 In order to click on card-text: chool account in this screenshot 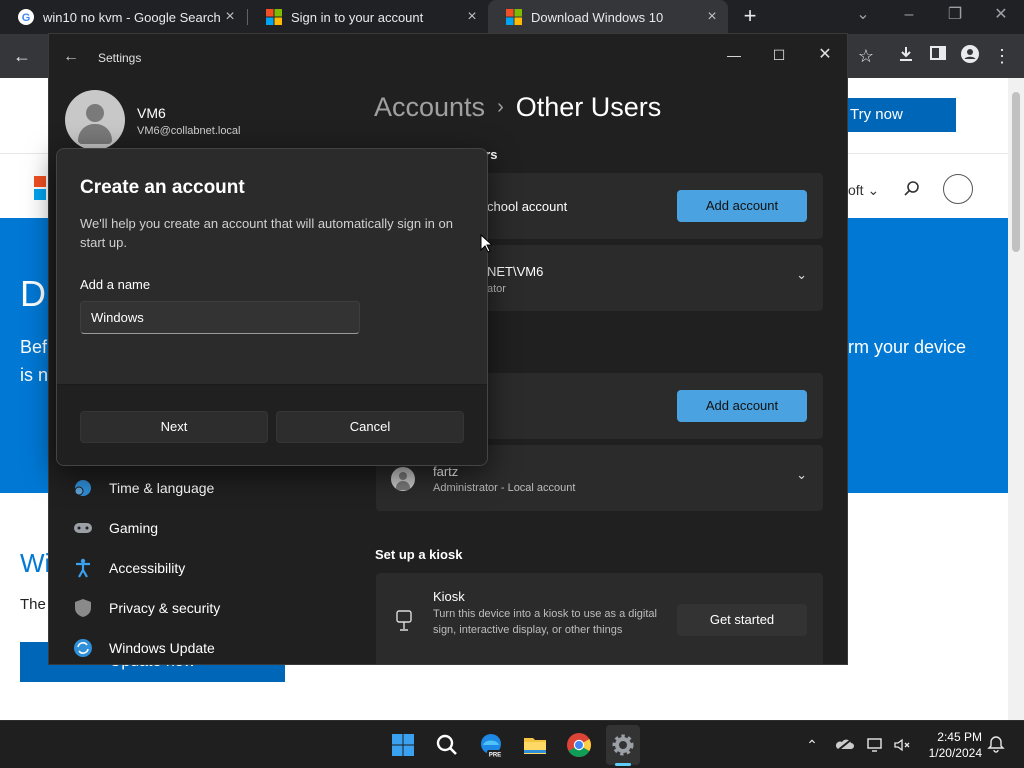, I will do `click(527, 206)`.